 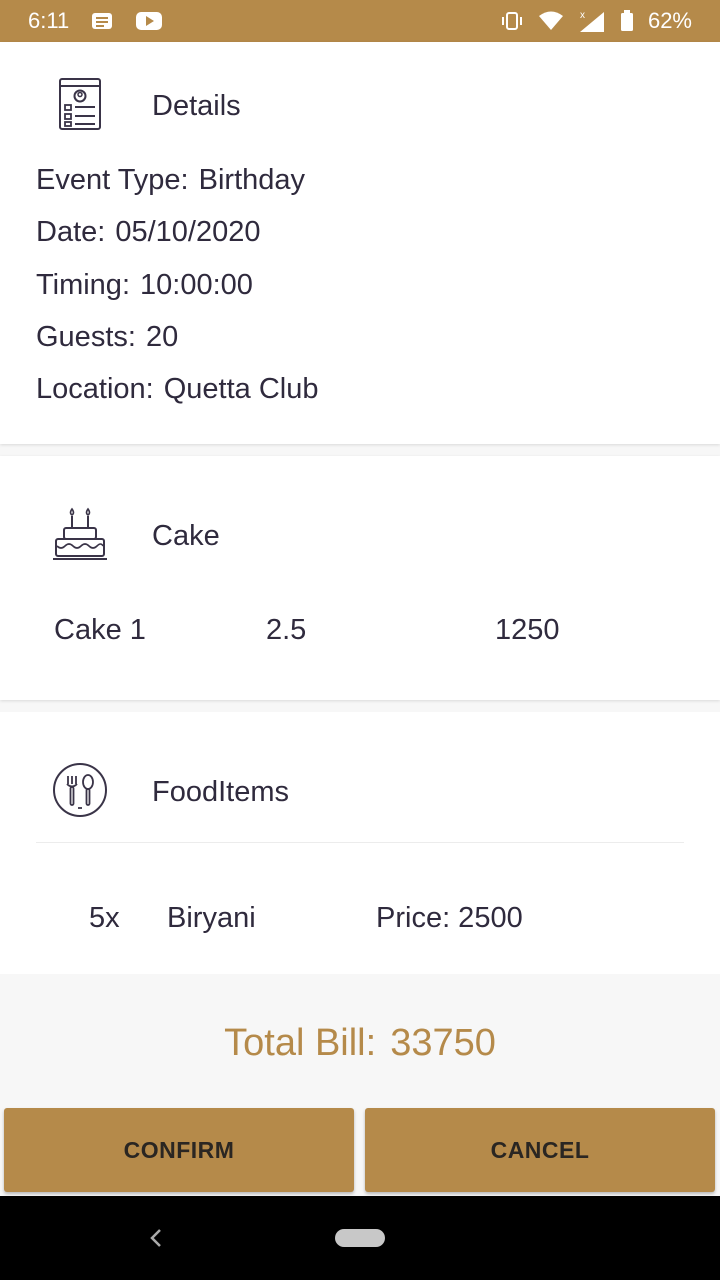 I want to click on timing-label: Timing:, so click(x=83, y=285).